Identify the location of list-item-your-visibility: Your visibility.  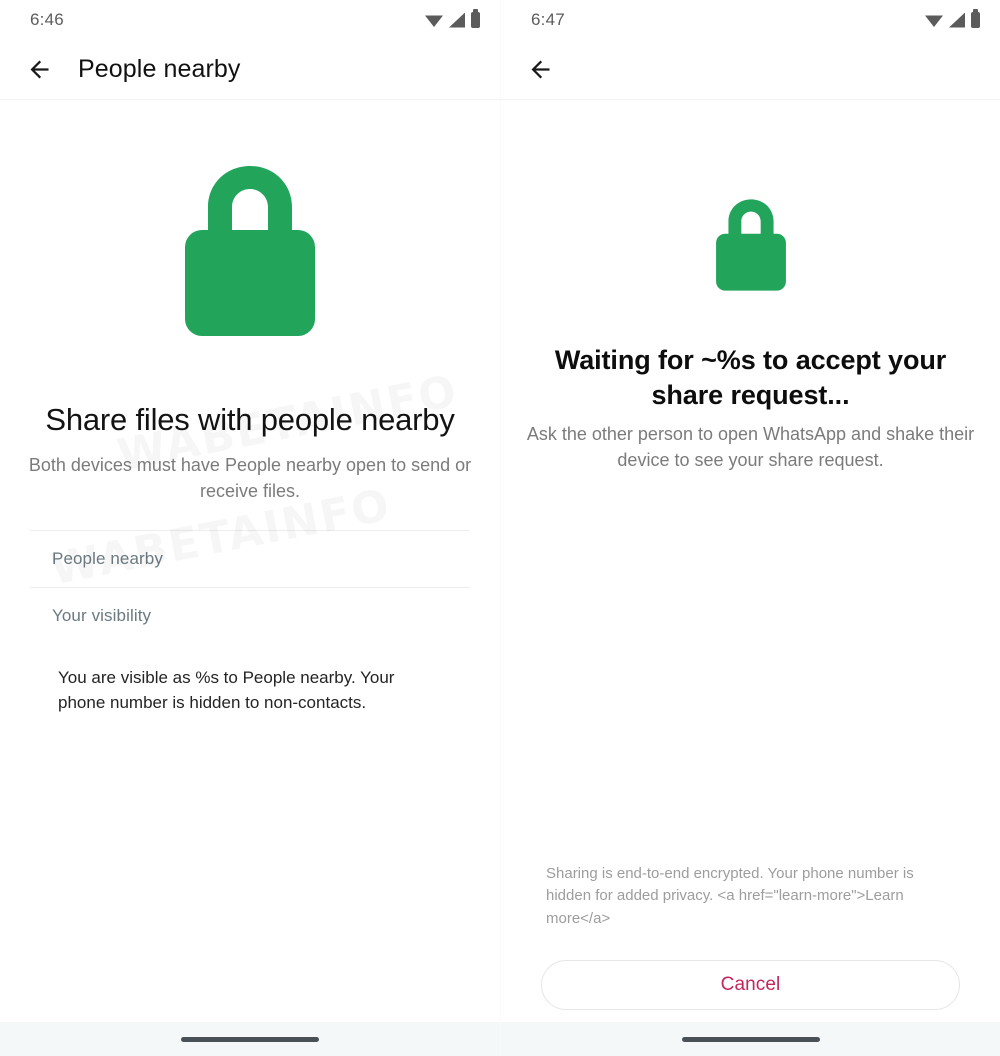
(250, 616).